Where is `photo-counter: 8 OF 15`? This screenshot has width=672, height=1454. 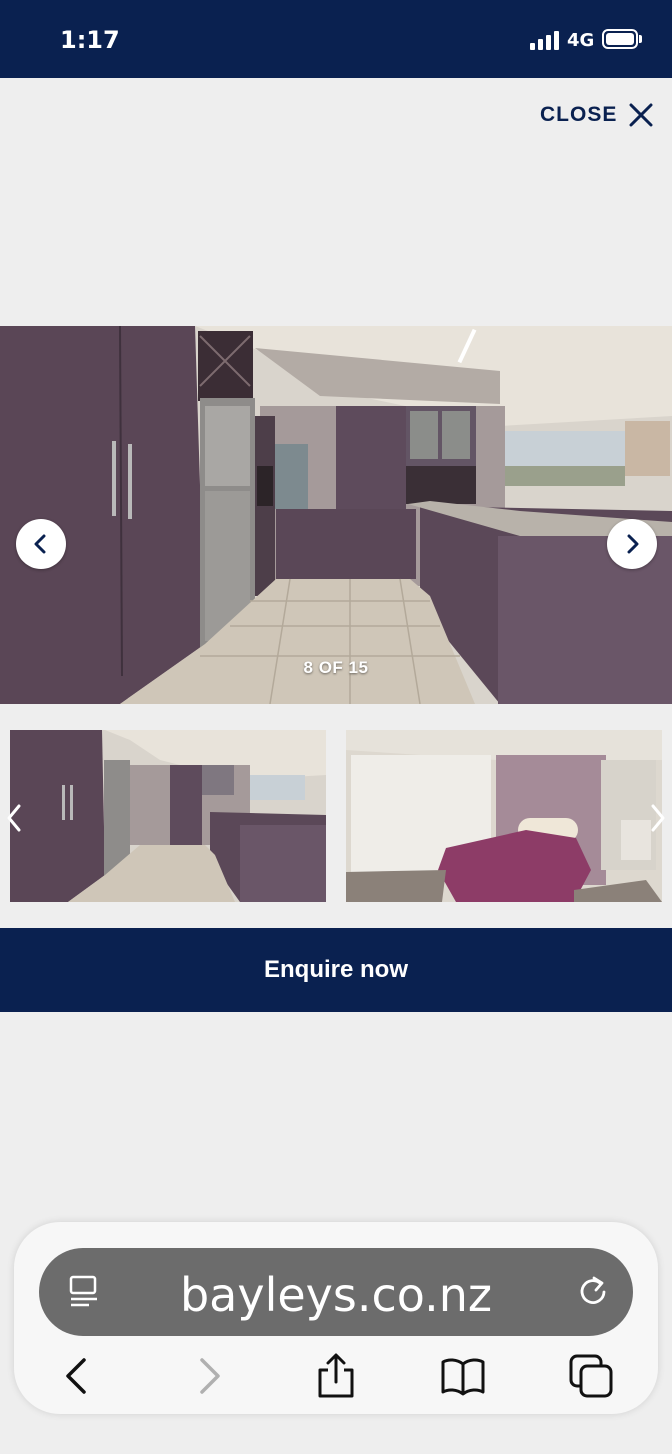 photo-counter: 8 OF 15 is located at coordinates (336, 667).